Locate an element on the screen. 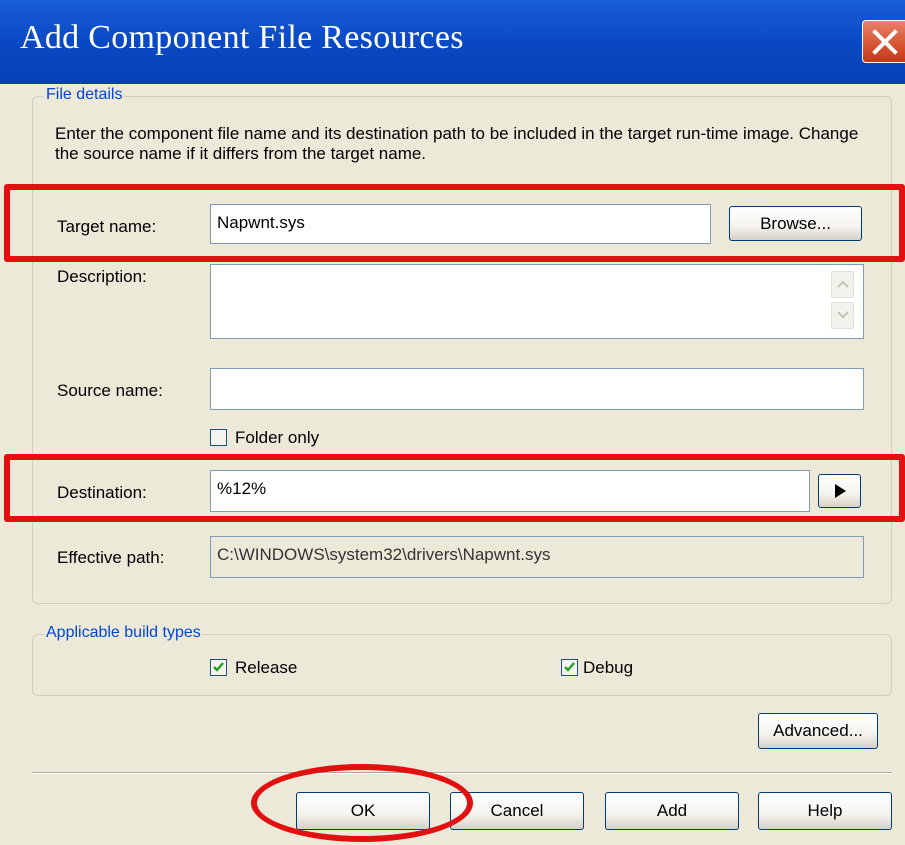 This screenshot has width=905, height=845. scroll-up-button is located at coordinates (842, 284).